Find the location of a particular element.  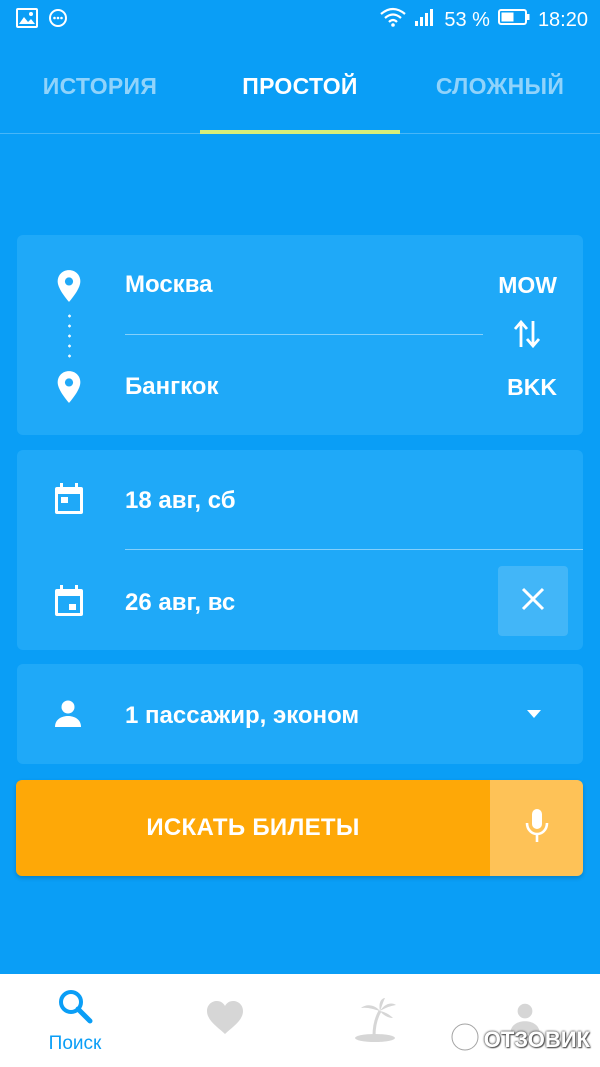

dropdown-arrow-icon is located at coordinates (534, 714).